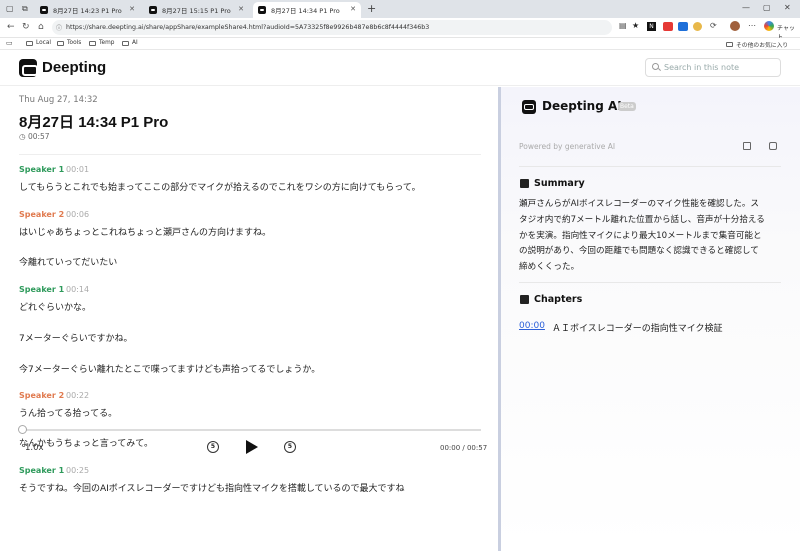 This screenshot has height=551, width=800. I want to click on skip-back-button: 5, so click(213, 447).